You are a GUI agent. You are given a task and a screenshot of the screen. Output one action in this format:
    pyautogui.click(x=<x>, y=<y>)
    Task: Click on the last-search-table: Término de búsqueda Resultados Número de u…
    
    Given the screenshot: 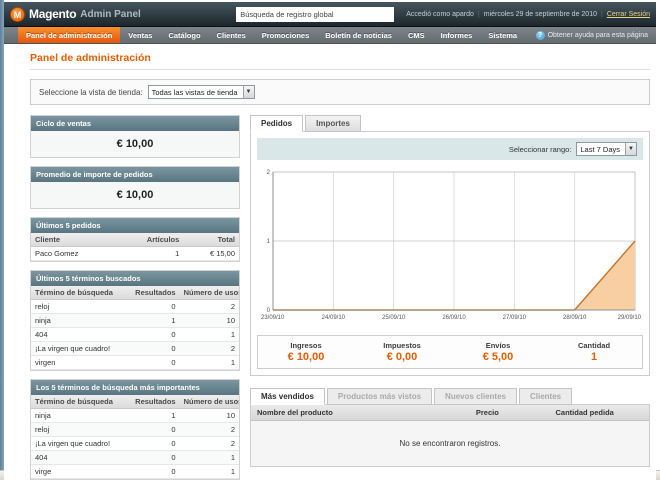 What is the action you would take?
    pyautogui.click(x=135, y=328)
    